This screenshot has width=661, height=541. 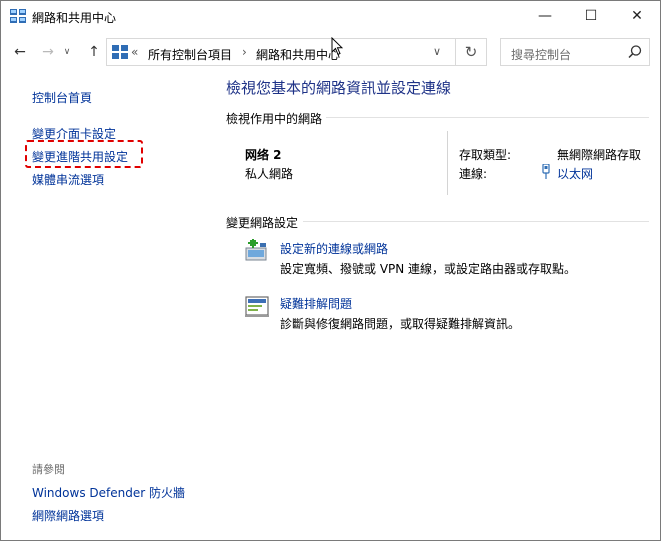 What do you see at coordinates (262, 223) in the screenshot?
I see `change-settings-heading: 變更網路設定` at bounding box center [262, 223].